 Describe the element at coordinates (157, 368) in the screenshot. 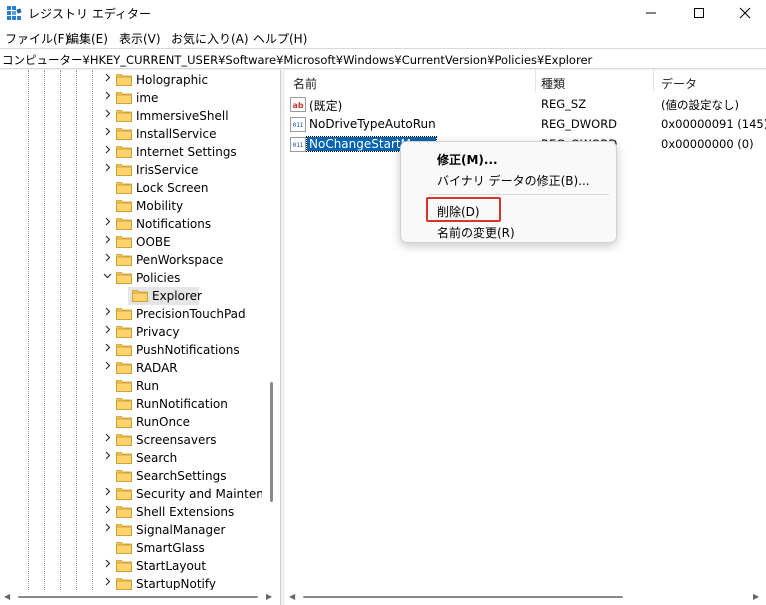

I see `tree-item-label: RADAR` at that location.